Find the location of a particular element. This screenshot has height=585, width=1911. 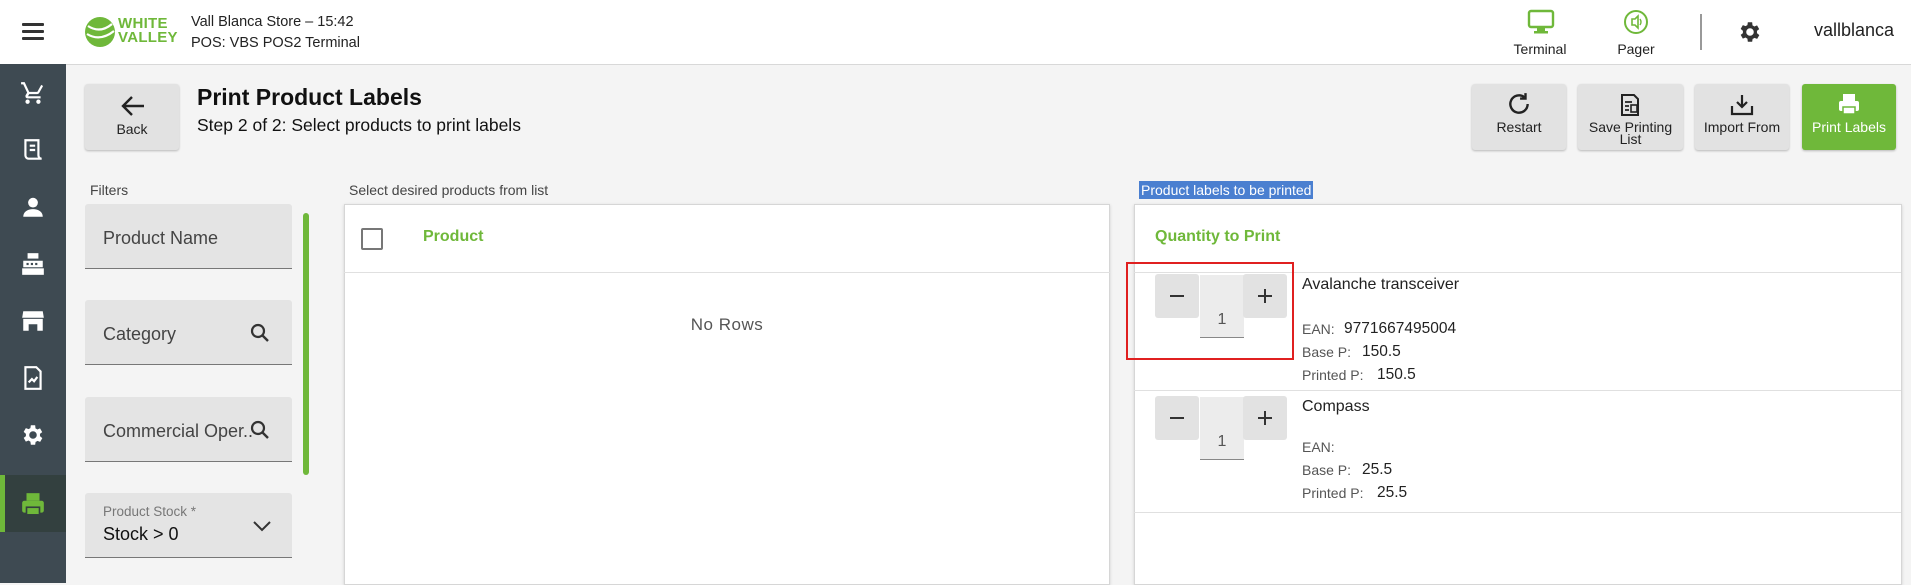

receipt-icon is located at coordinates (33, 149).